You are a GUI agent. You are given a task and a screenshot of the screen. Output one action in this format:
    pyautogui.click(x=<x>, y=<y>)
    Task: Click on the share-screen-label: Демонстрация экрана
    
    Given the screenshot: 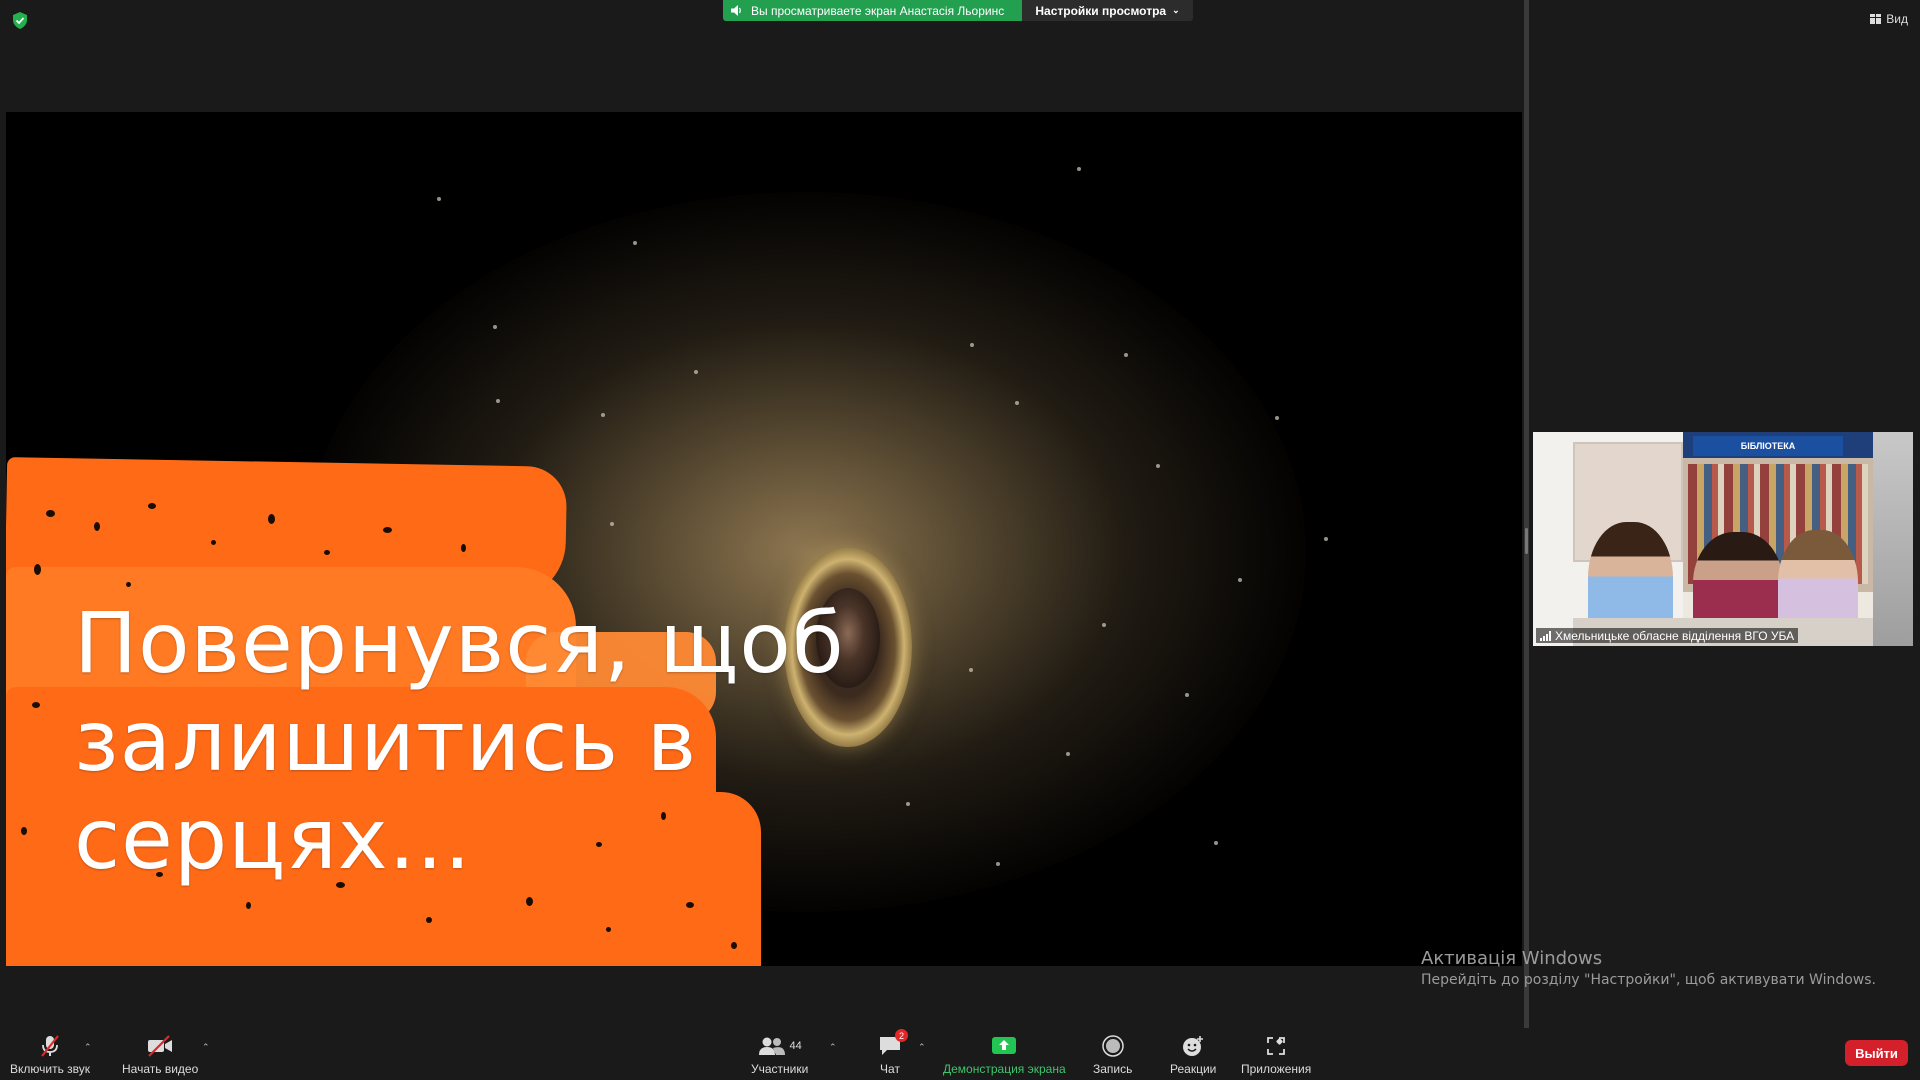 What is the action you would take?
    pyautogui.click(x=1004, y=1069)
    